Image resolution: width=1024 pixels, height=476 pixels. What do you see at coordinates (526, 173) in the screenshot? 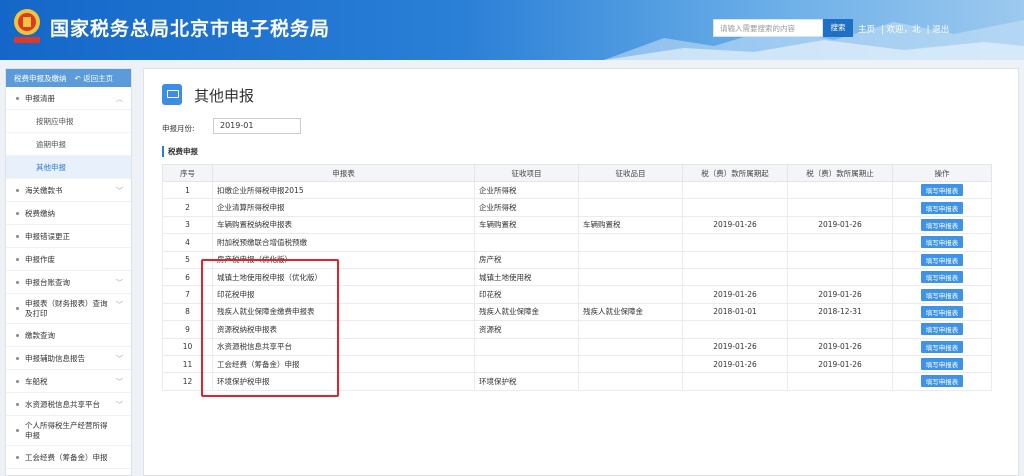
I see `col-header-item: 征收项目` at bounding box center [526, 173].